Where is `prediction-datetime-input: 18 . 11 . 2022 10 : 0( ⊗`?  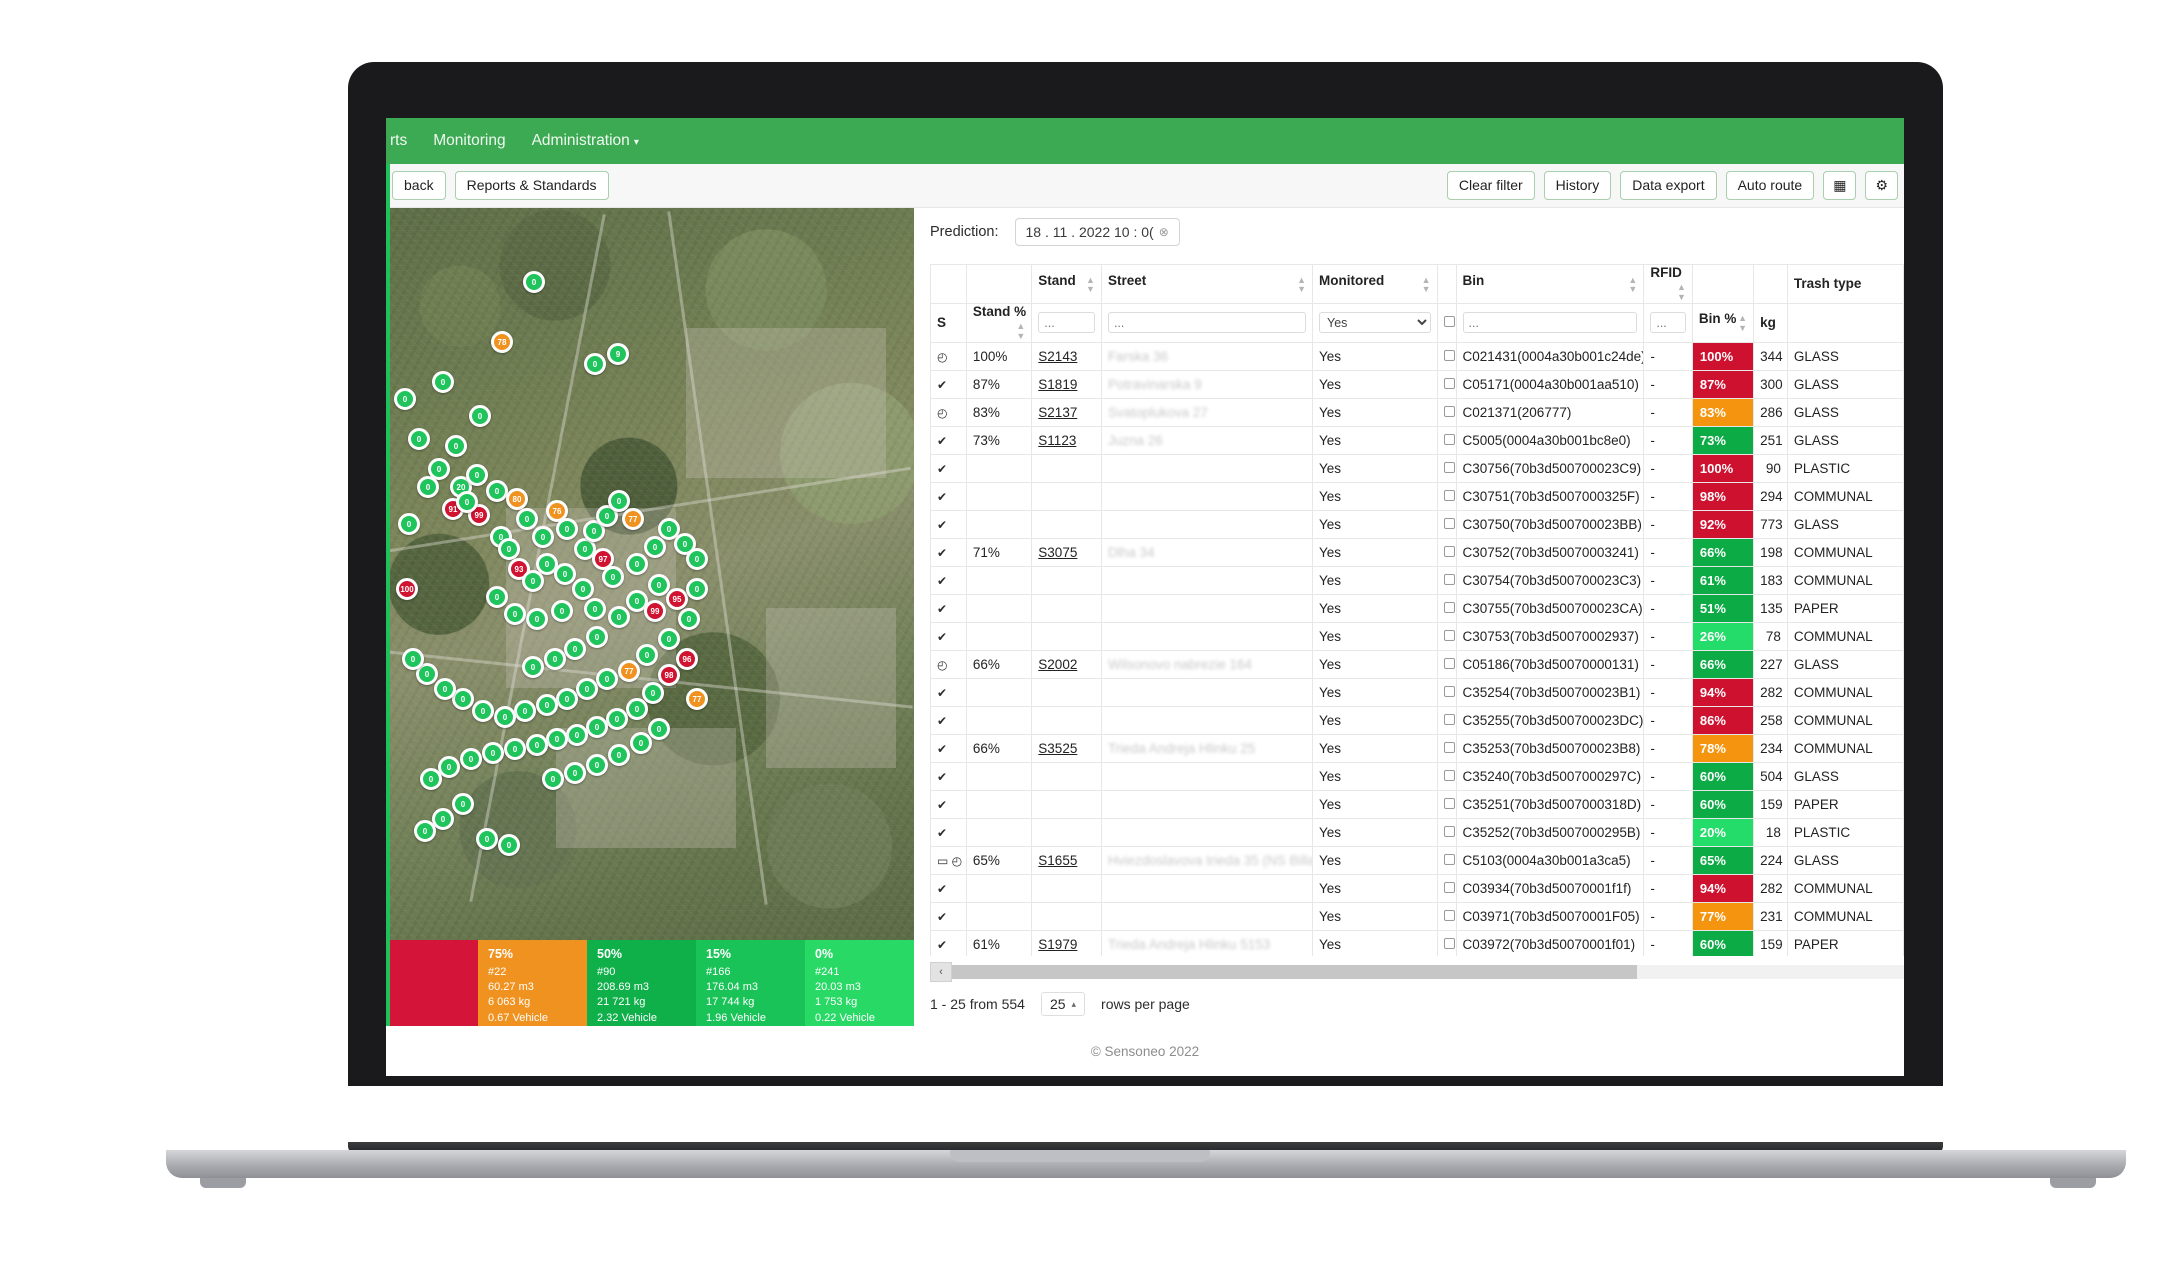 prediction-datetime-input: 18 . 11 . 2022 10 : 0( ⊗ is located at coordinates (1097, 232).